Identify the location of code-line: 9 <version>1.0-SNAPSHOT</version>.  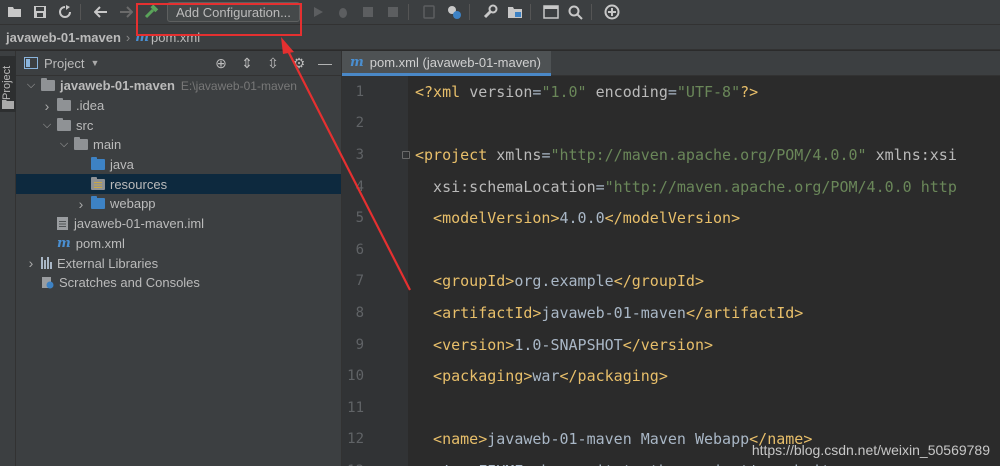
(671, 345).